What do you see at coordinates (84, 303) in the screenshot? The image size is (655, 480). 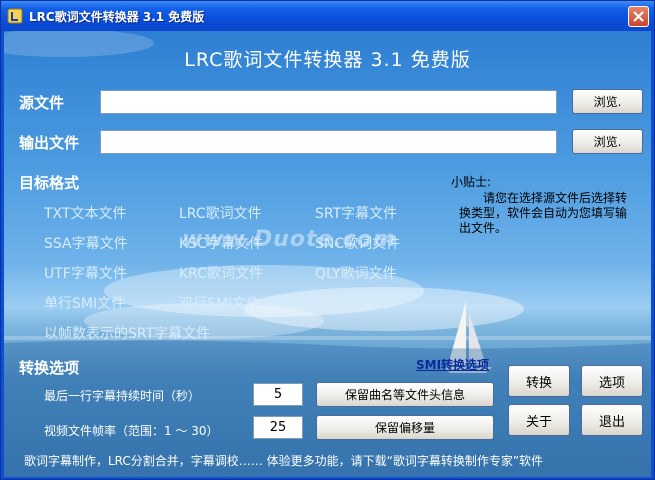 I see `format-option-single-smi: 单行SMI文件` at bounding box center [84, 303].